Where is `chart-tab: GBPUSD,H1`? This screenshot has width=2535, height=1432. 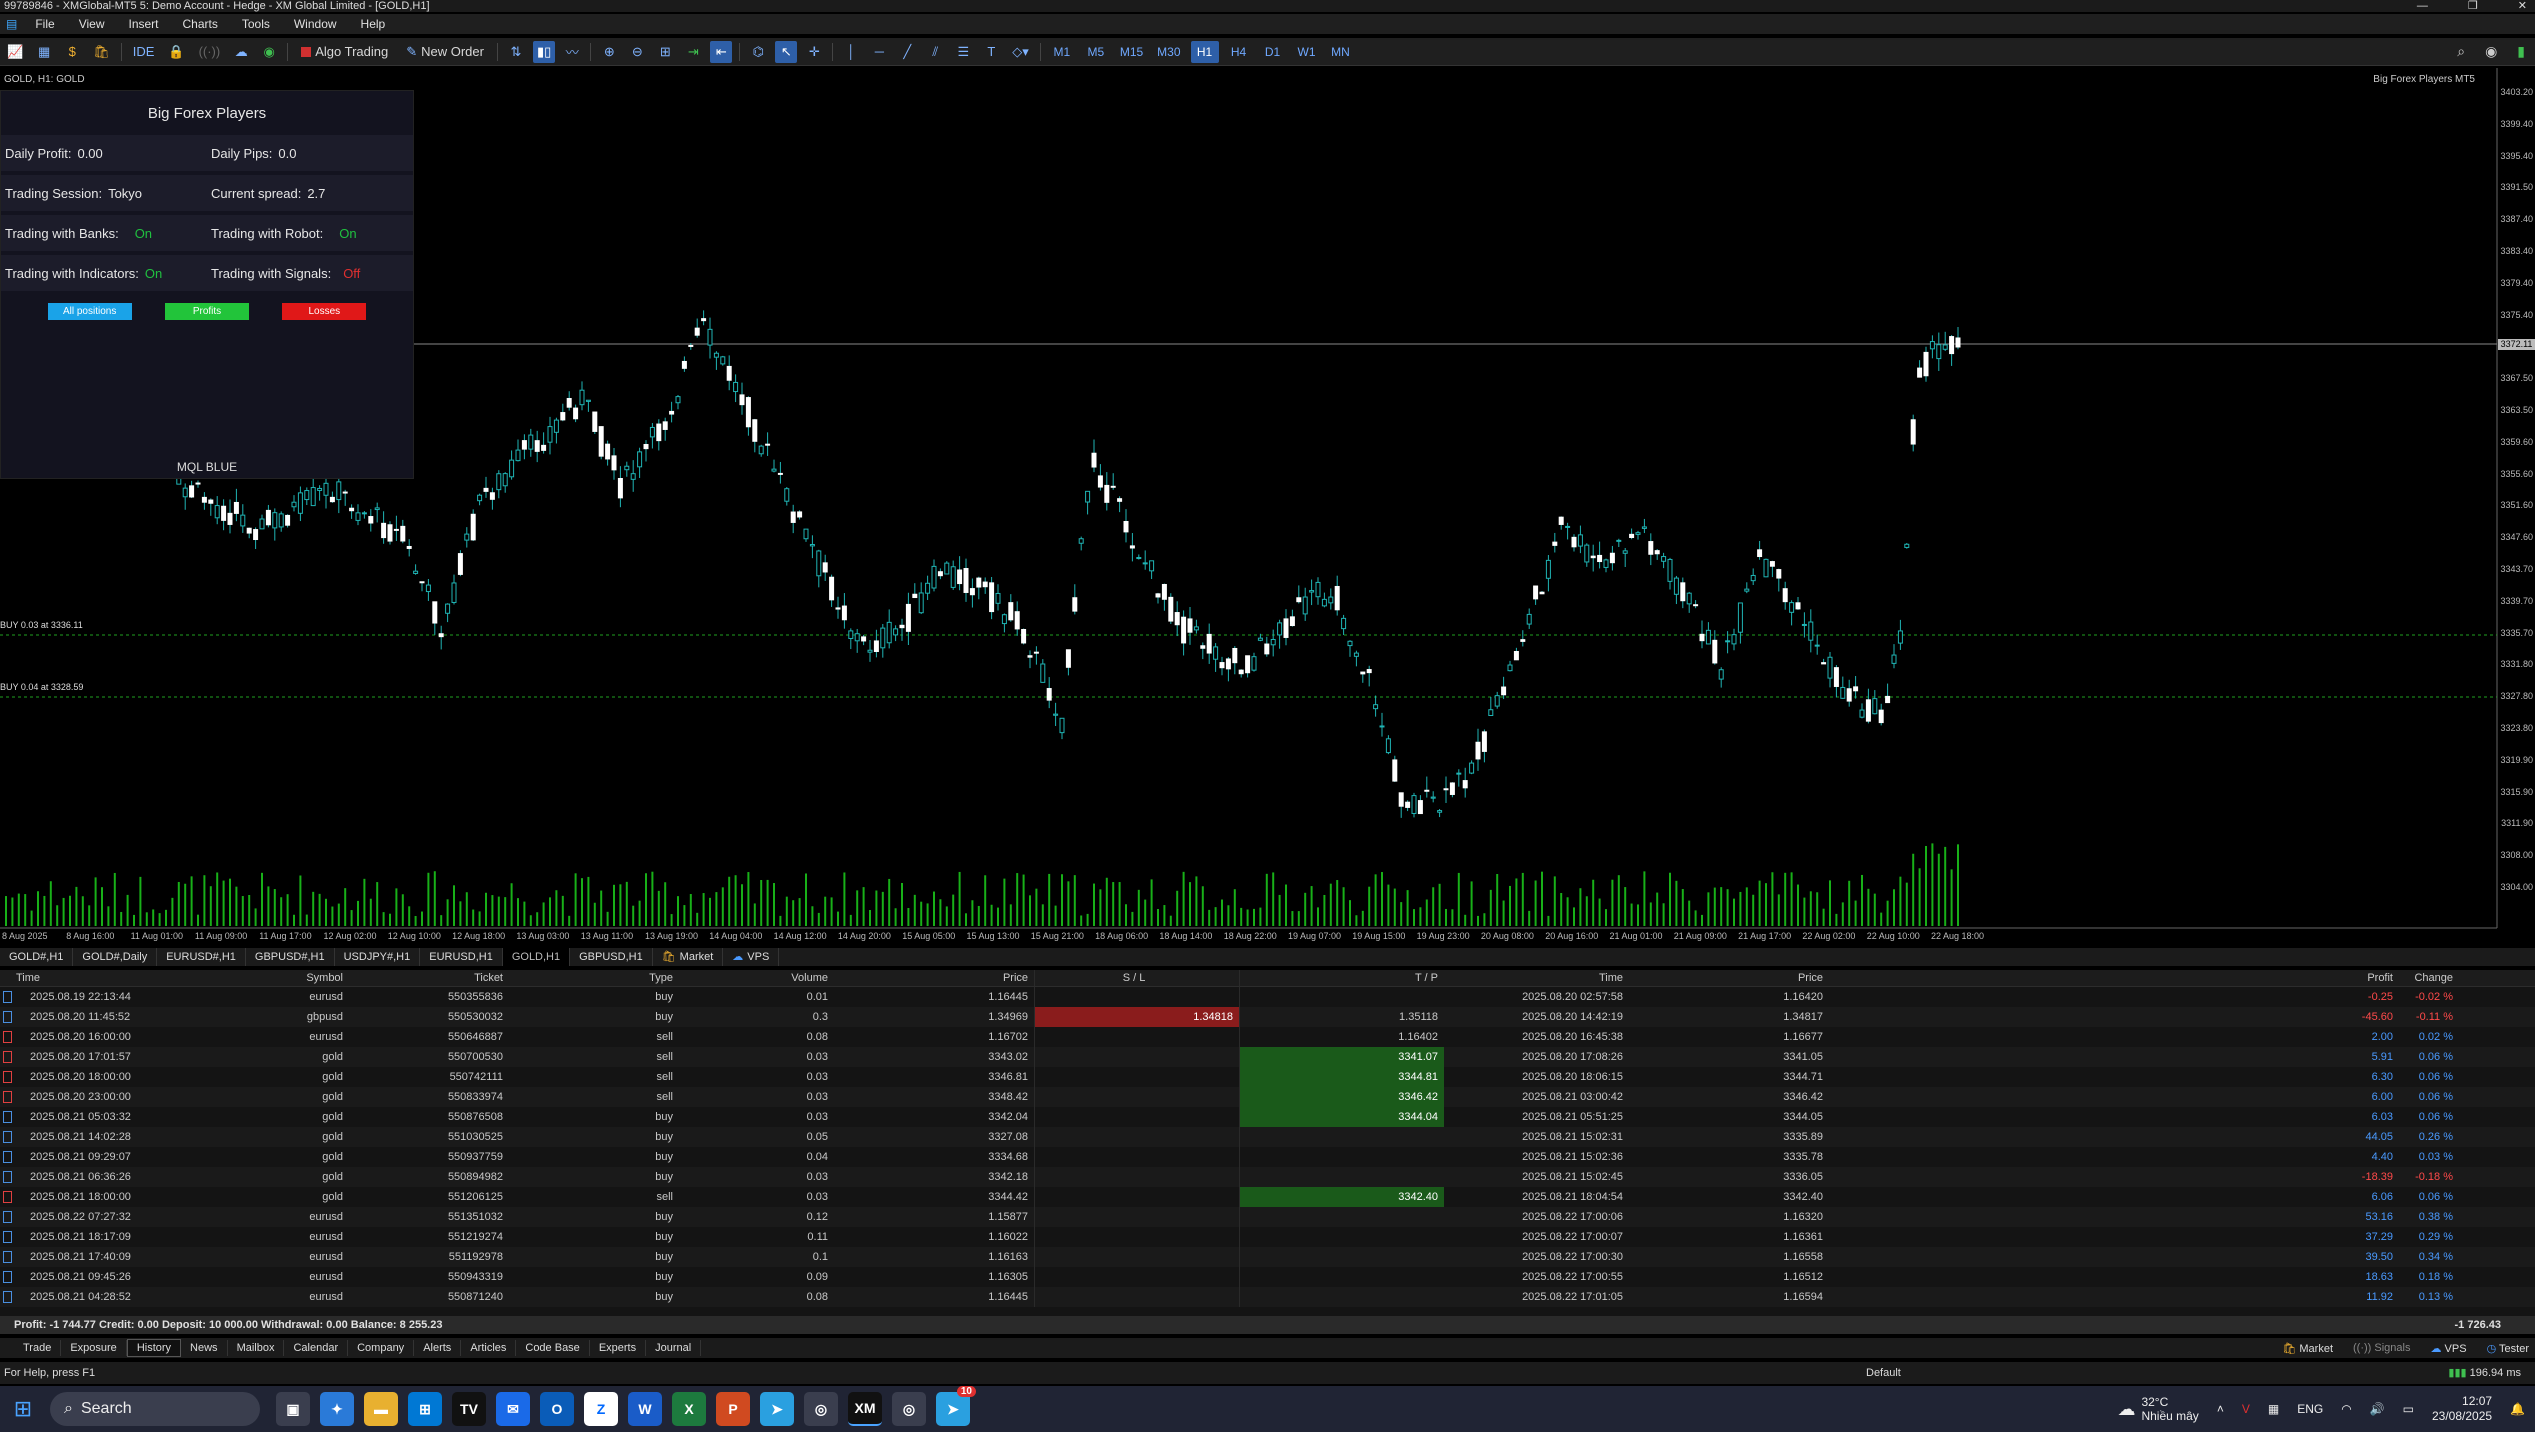 chart-tab: GBPUSD,H1 is located at coordinates (611, 957).